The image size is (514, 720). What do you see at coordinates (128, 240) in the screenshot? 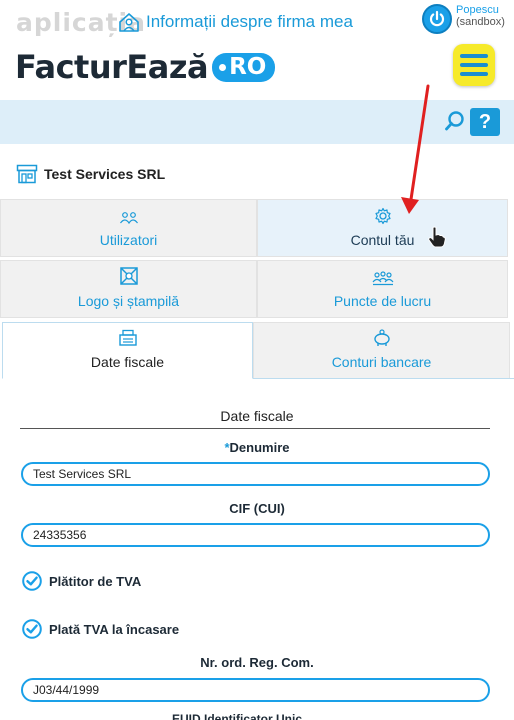
I see `tab-users-label: Utilizatori` at bounding box center [128, 240].